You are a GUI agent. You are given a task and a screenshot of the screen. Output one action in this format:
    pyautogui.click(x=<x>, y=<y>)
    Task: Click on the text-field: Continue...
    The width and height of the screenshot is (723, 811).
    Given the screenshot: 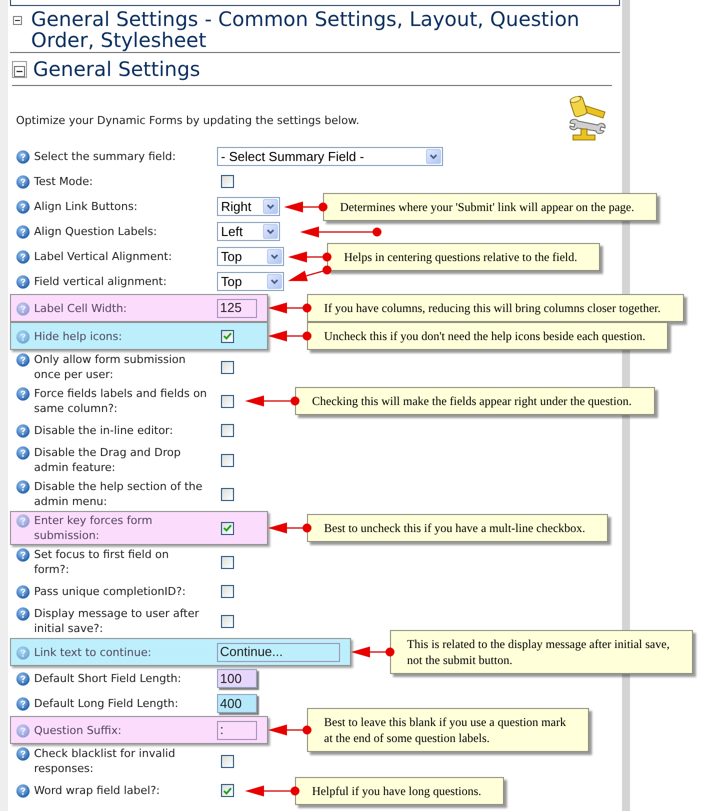 What is the action you would take?
    pyautogui.click(x=278, y=652)
    